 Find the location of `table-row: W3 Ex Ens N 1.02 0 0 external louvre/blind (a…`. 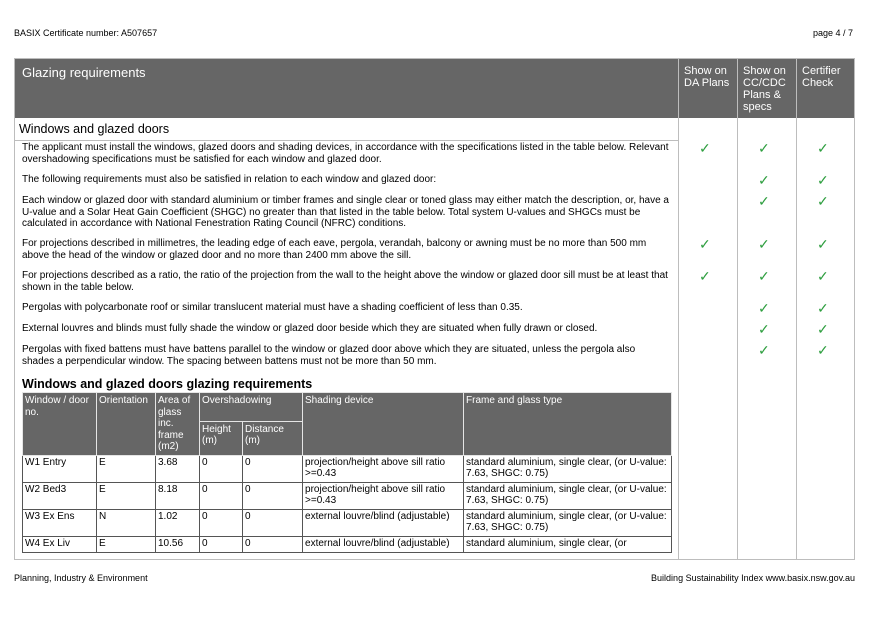

table-row: W3 Ex Ens N 1.02 0 0 external louvre/blind (a… is located at coordinates (347, 522).